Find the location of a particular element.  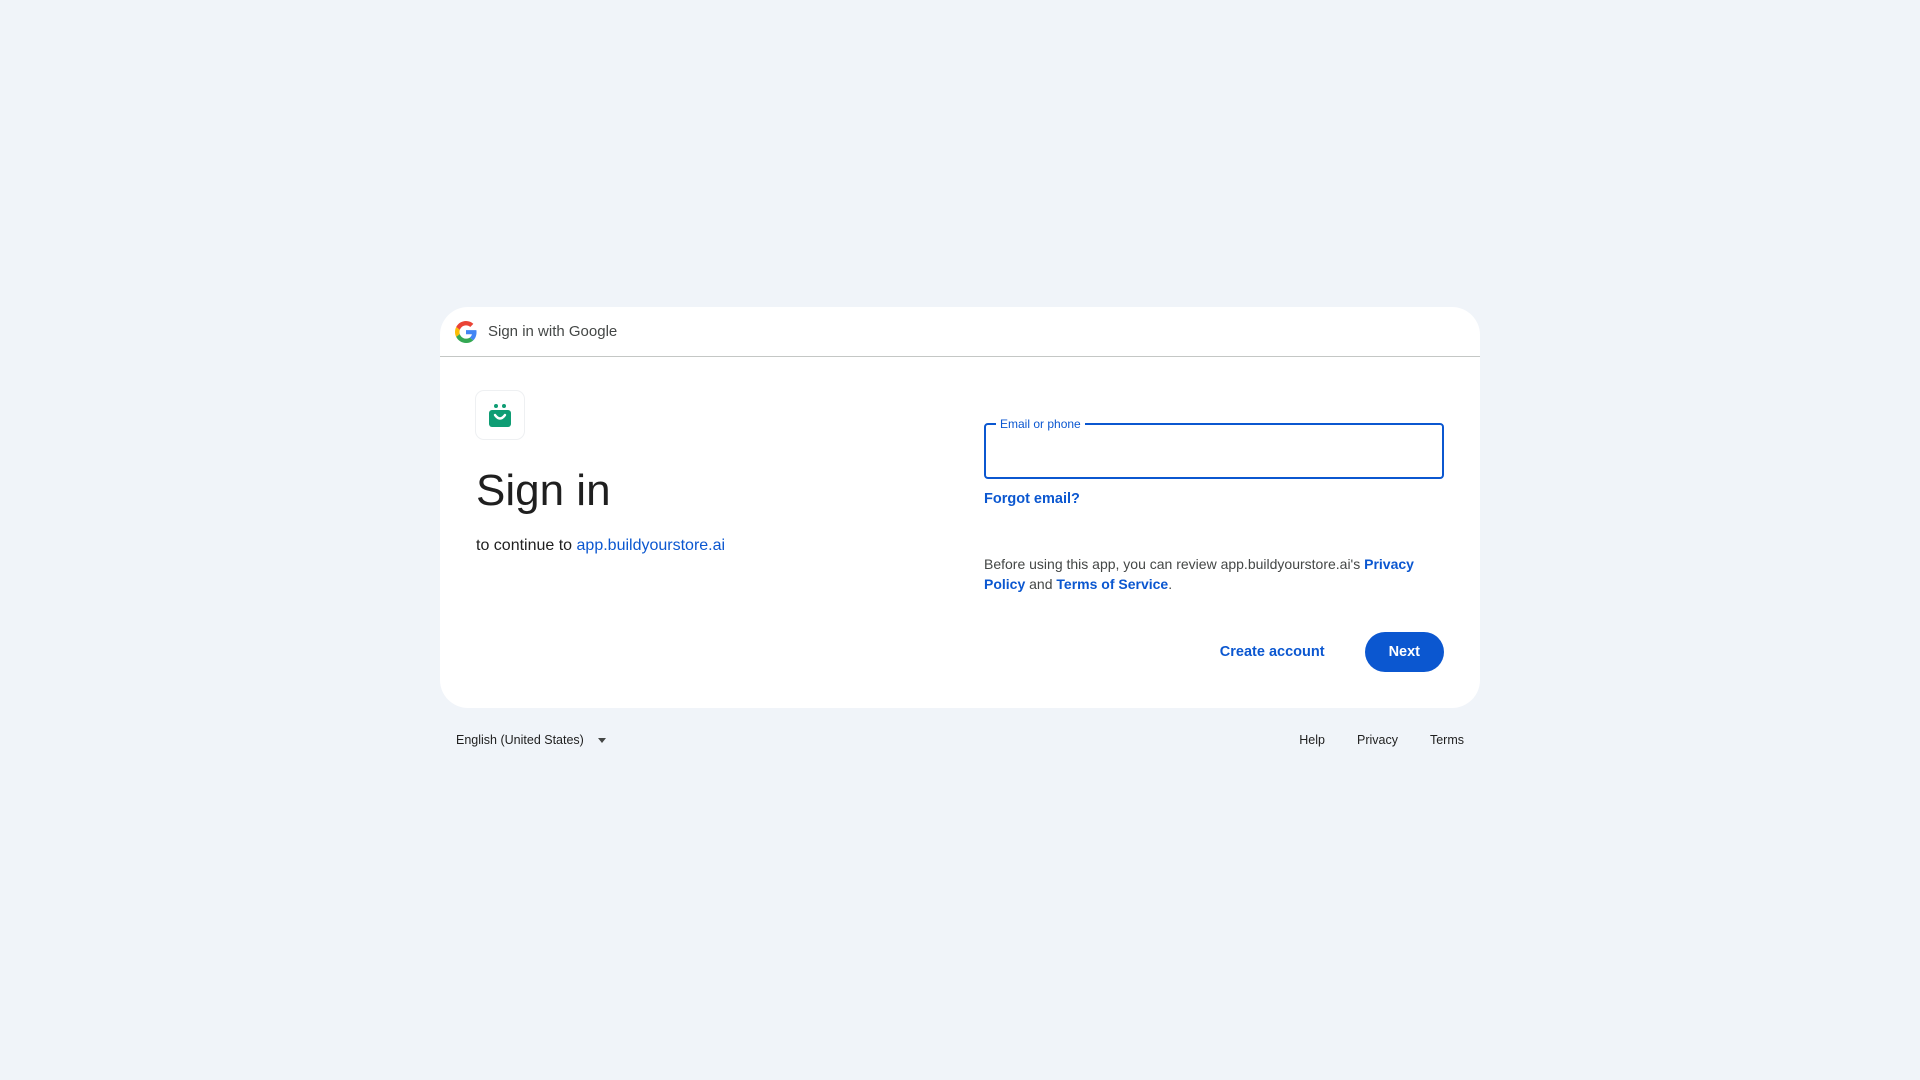

footer-terms-link: Terms is located at coordinates (1447, 740).